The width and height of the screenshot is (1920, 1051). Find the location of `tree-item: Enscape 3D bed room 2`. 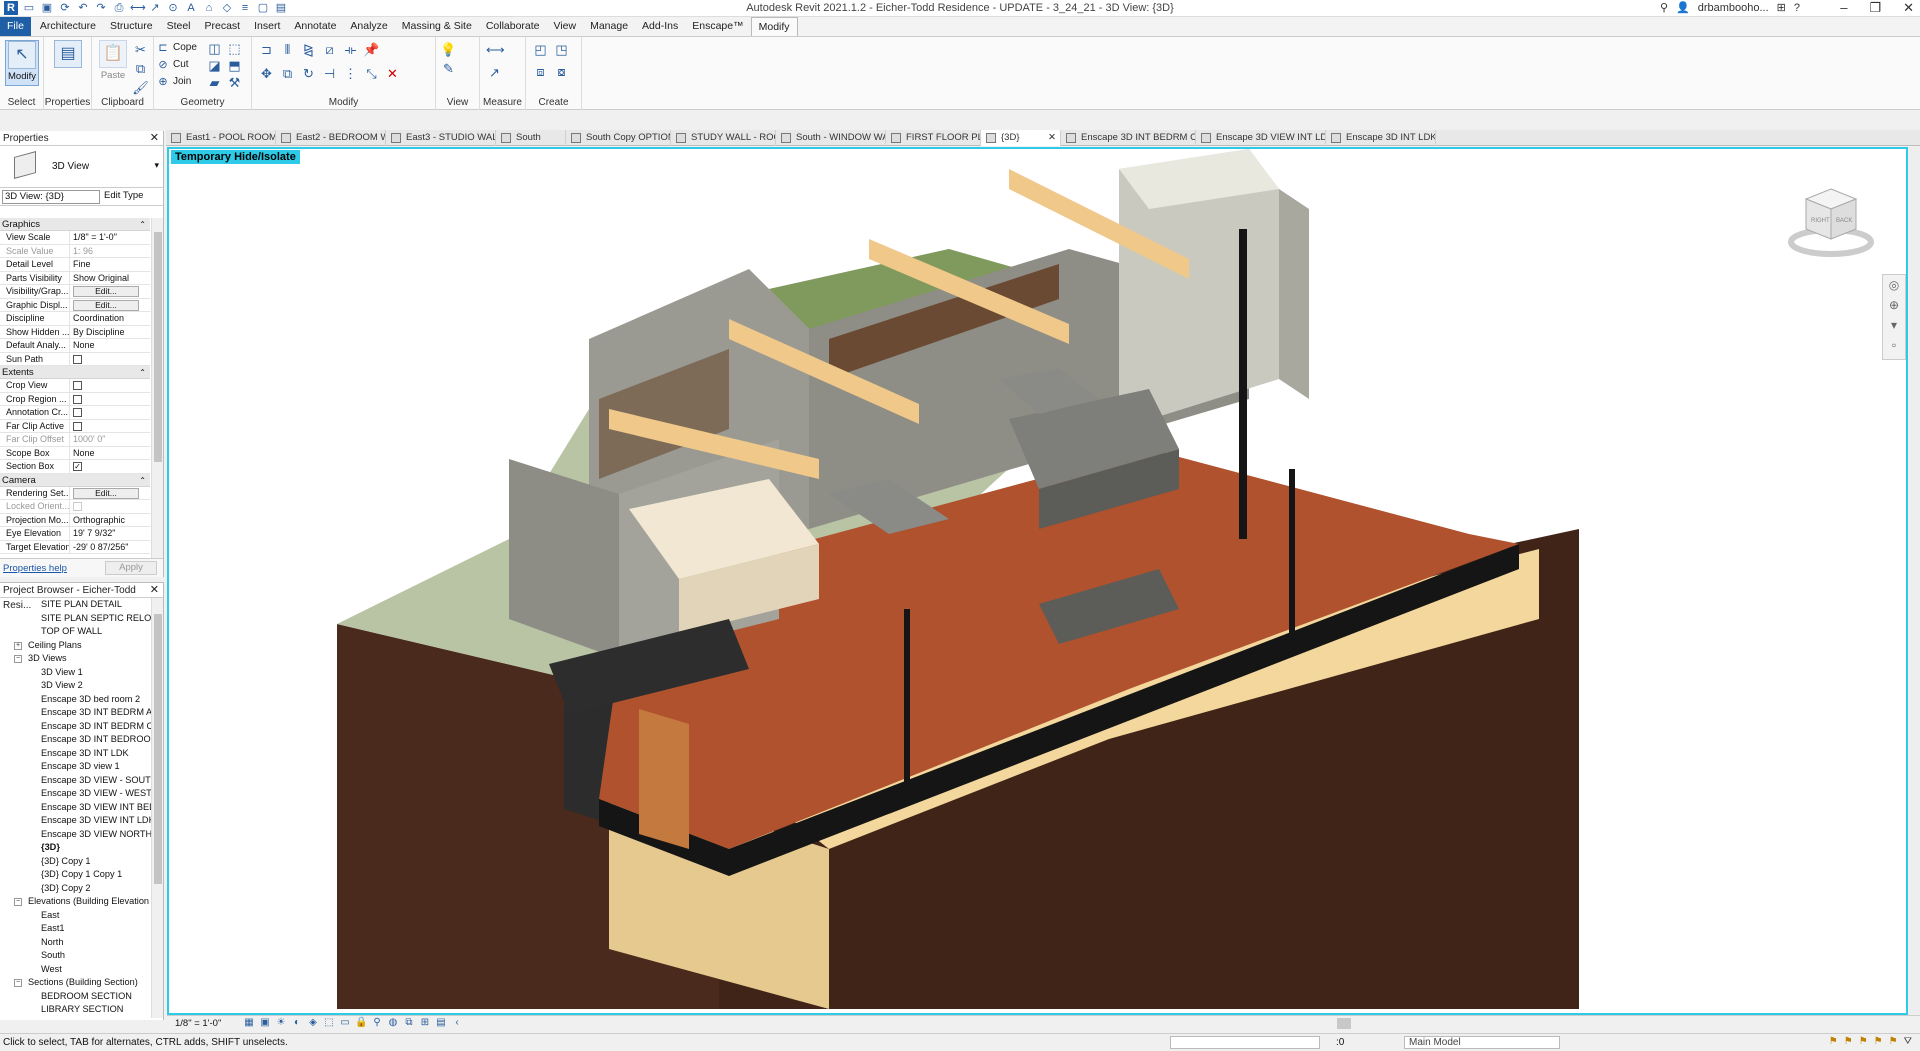

tree-item: Enscape 3D bed room 2 is located at coordinates (76, 700).